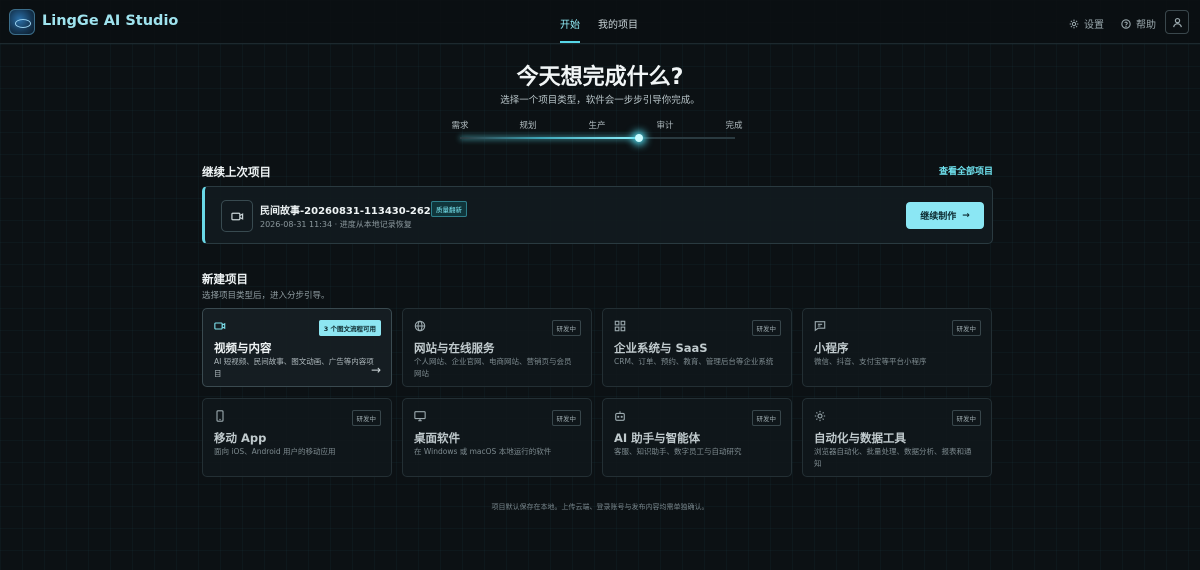 Image resolution: width=1200 pixels, height=570 pixels. What do you see at coordinates (449, 209) in the screenshot?
I see `status-badge: 质量翻新` at bounding box center [449, 209].